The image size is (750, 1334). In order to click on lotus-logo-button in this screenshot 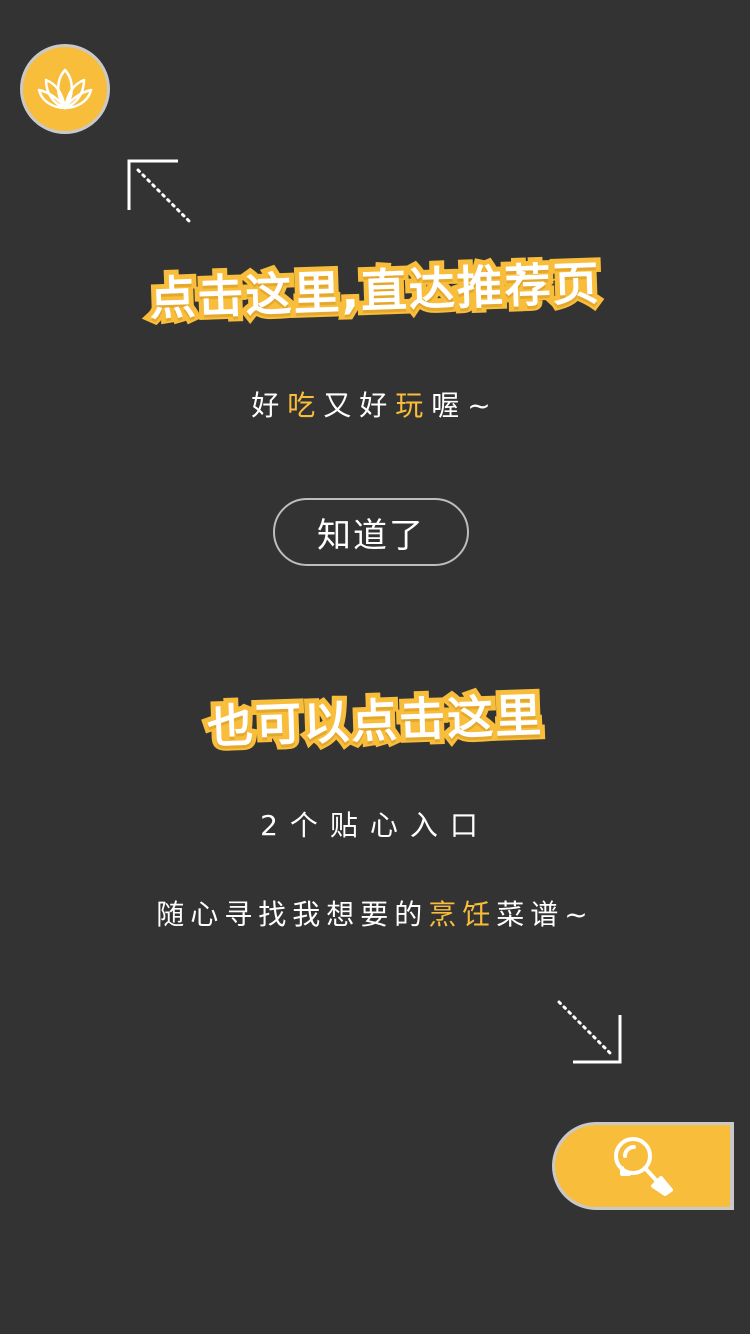, I will do `click(65, 89)`.